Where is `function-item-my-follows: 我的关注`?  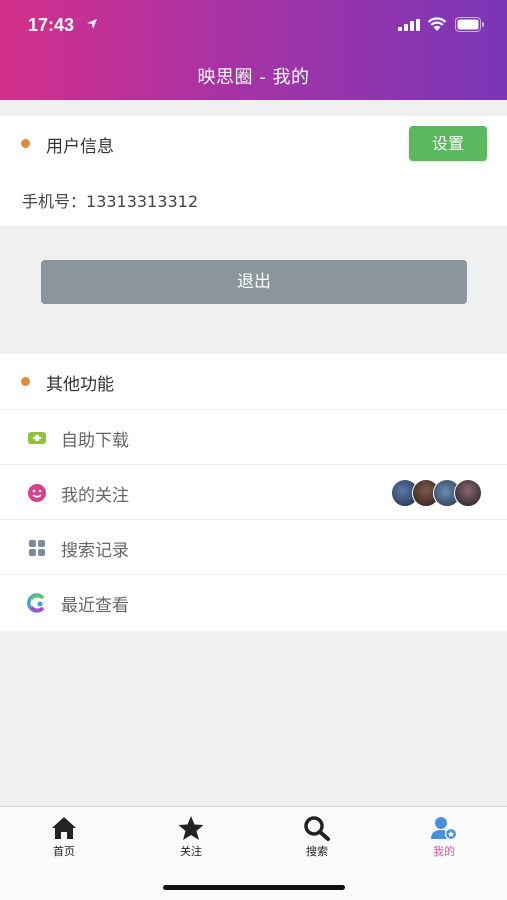 function-item-my-follows: 我的关注 is located at coordinates (253, 491).